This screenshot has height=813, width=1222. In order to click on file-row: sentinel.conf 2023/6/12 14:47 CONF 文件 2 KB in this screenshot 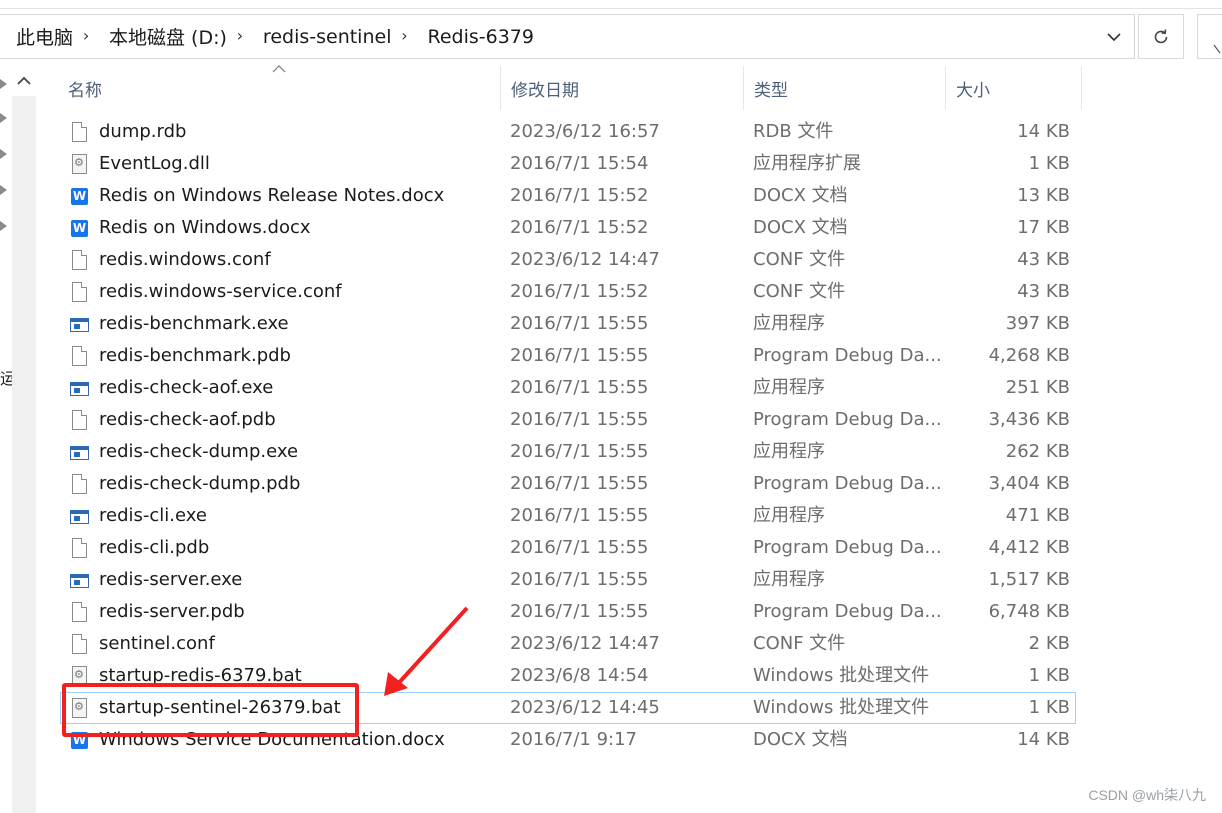, I will do `click(568, 644)`.